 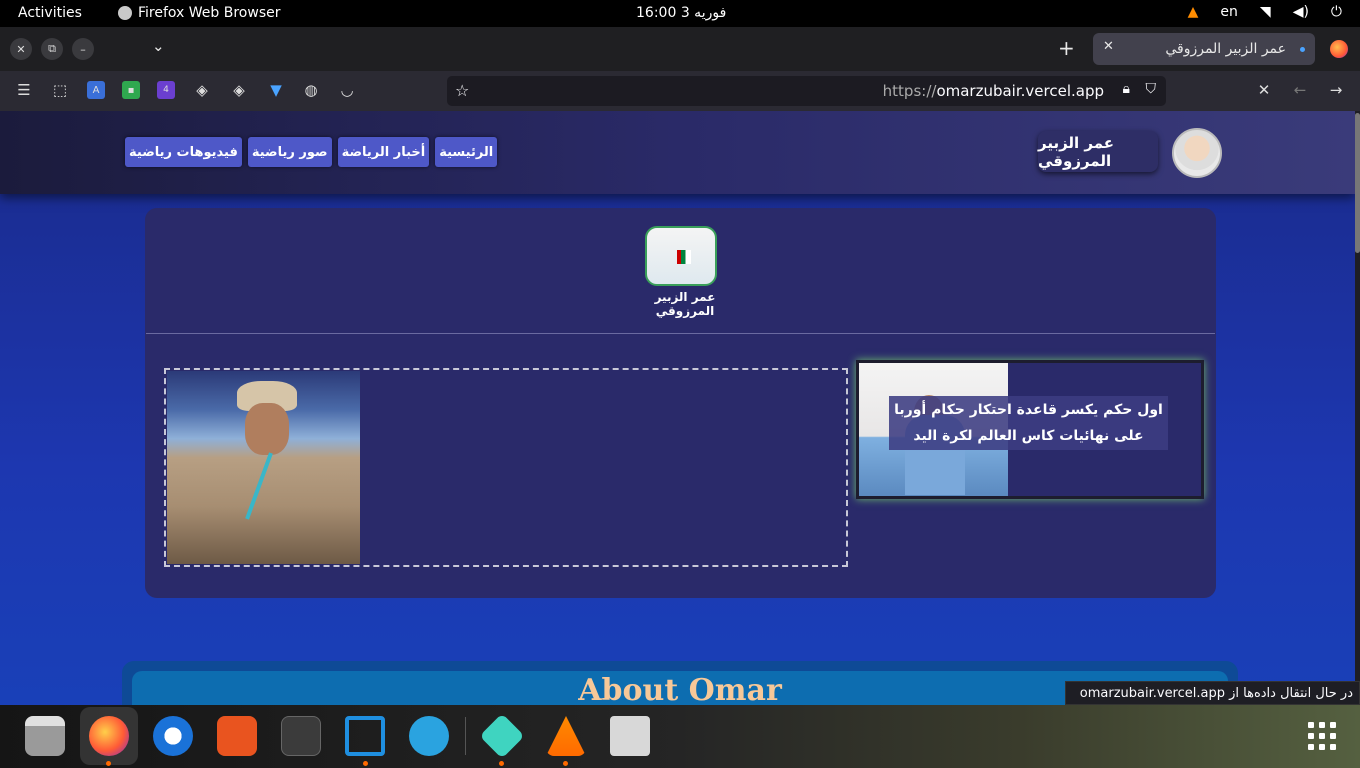 What do you see at coordinates (109, 736) in the screenshot?
I see `firefox-app-icon` at bounding box center [109, 736].